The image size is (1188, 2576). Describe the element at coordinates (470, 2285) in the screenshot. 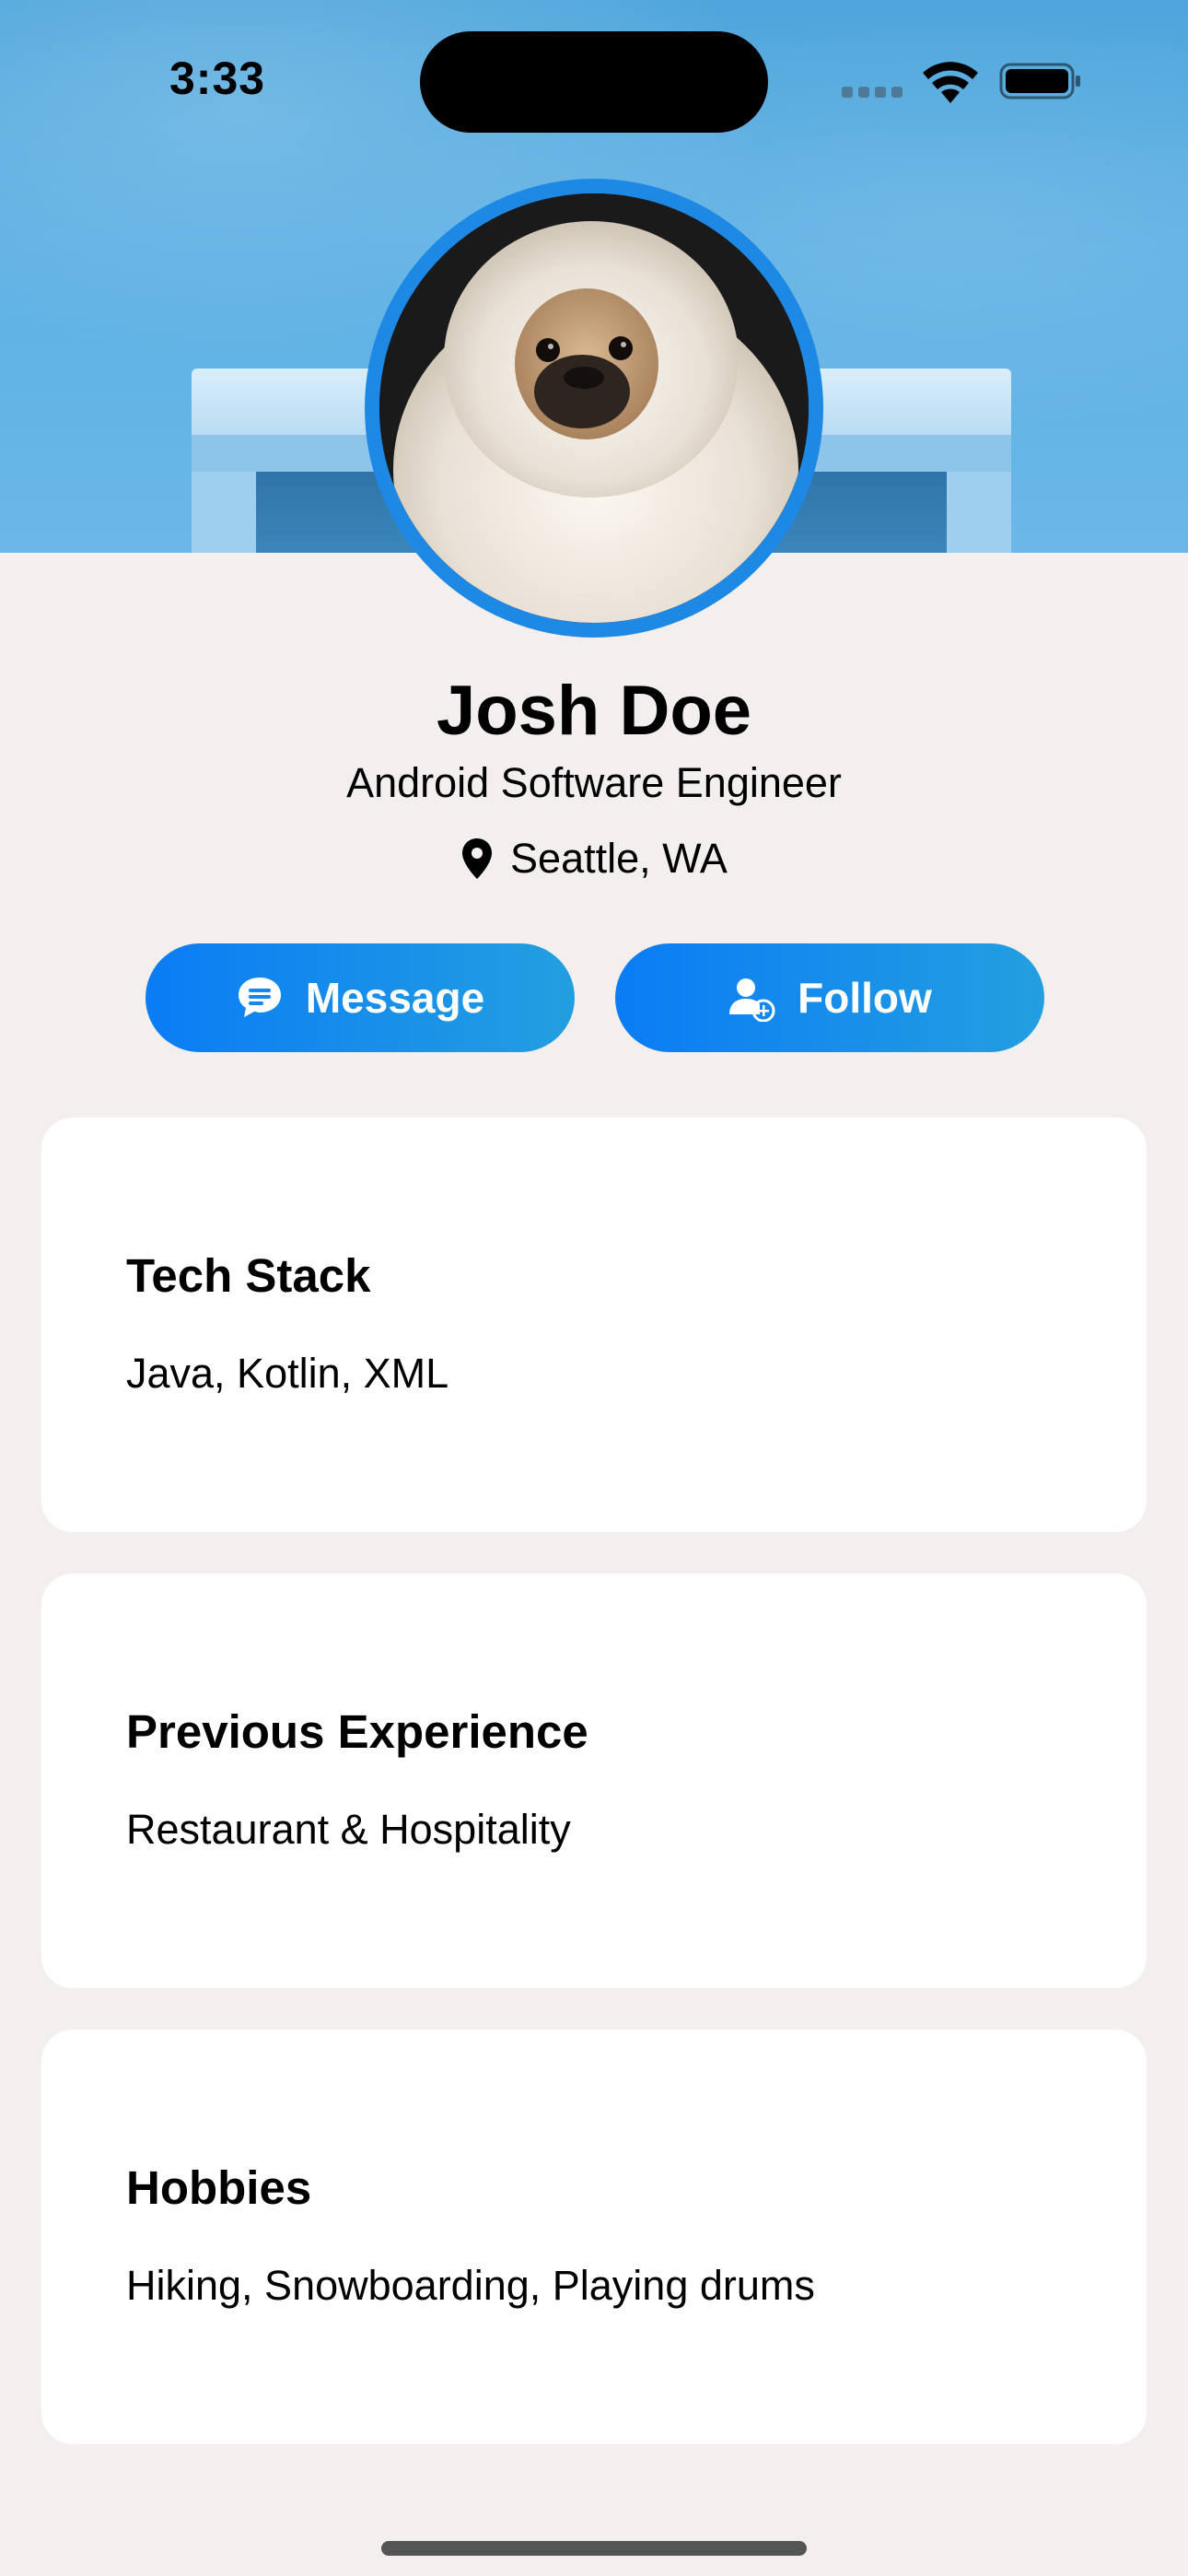

I see `card-body: Hiking, Snowboarding, Playing drums` at that location.